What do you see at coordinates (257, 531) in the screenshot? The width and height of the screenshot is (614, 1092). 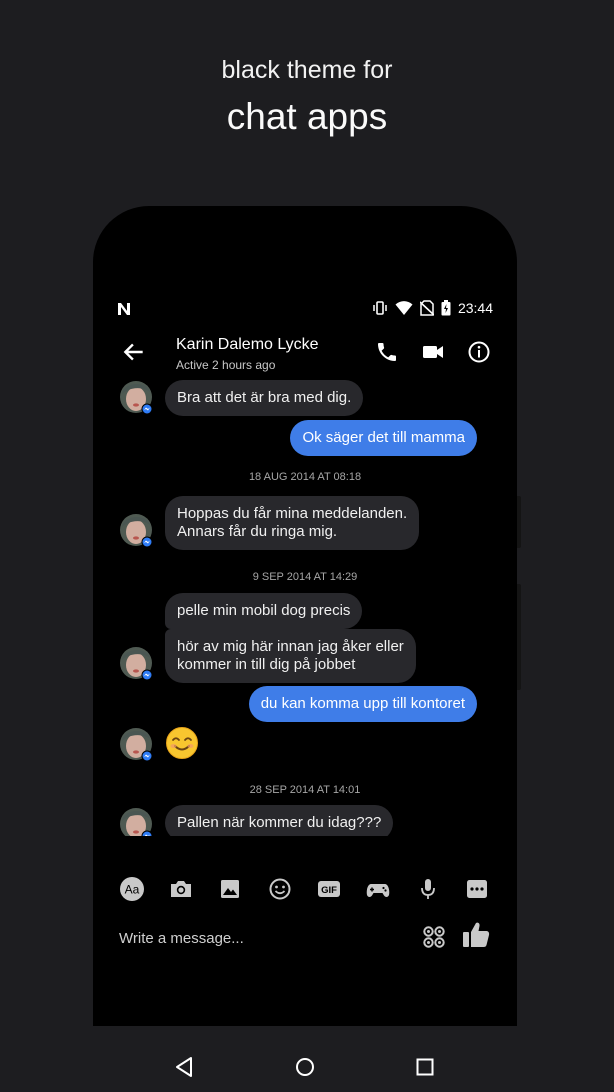 I see `message-line: Annars får du ringa mig.` at bounding box center [257, 531].